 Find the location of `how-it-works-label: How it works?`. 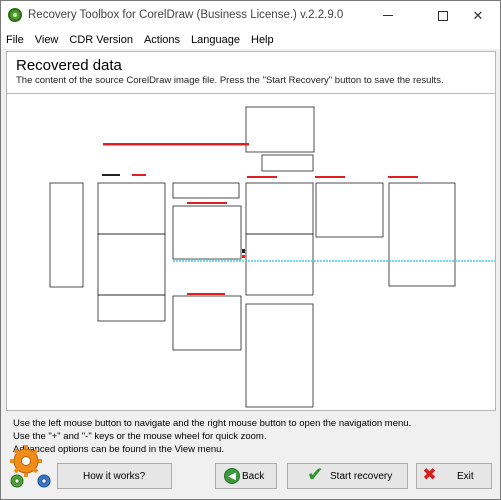

how-it-works-label: How it works? is located at coordinates (114, 476).